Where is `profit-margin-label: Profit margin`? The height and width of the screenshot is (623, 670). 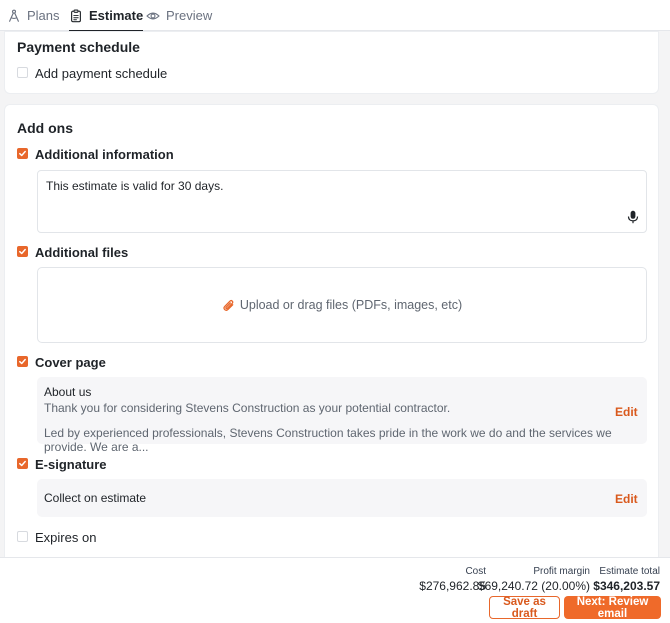 profit-margin-label: Profit margin is located at coordinates (561, 571).